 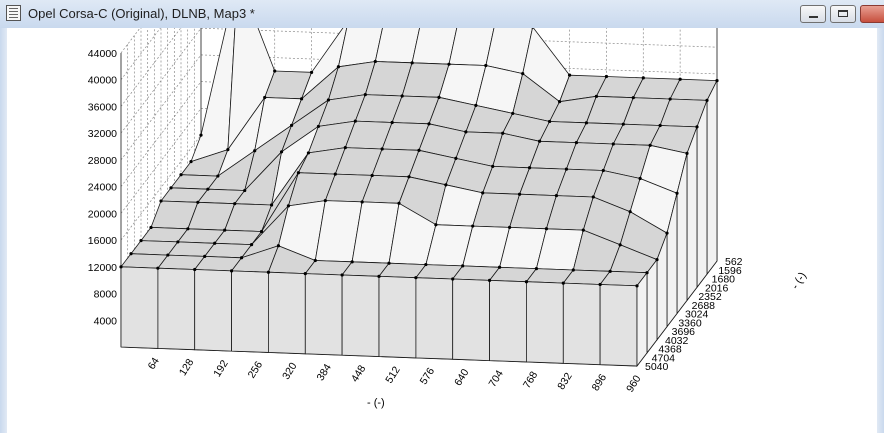 What do you see at coordinates (102, 107) in the screenshot?
I see `z-tick-label: 36000` at bounding box center [102, 107].